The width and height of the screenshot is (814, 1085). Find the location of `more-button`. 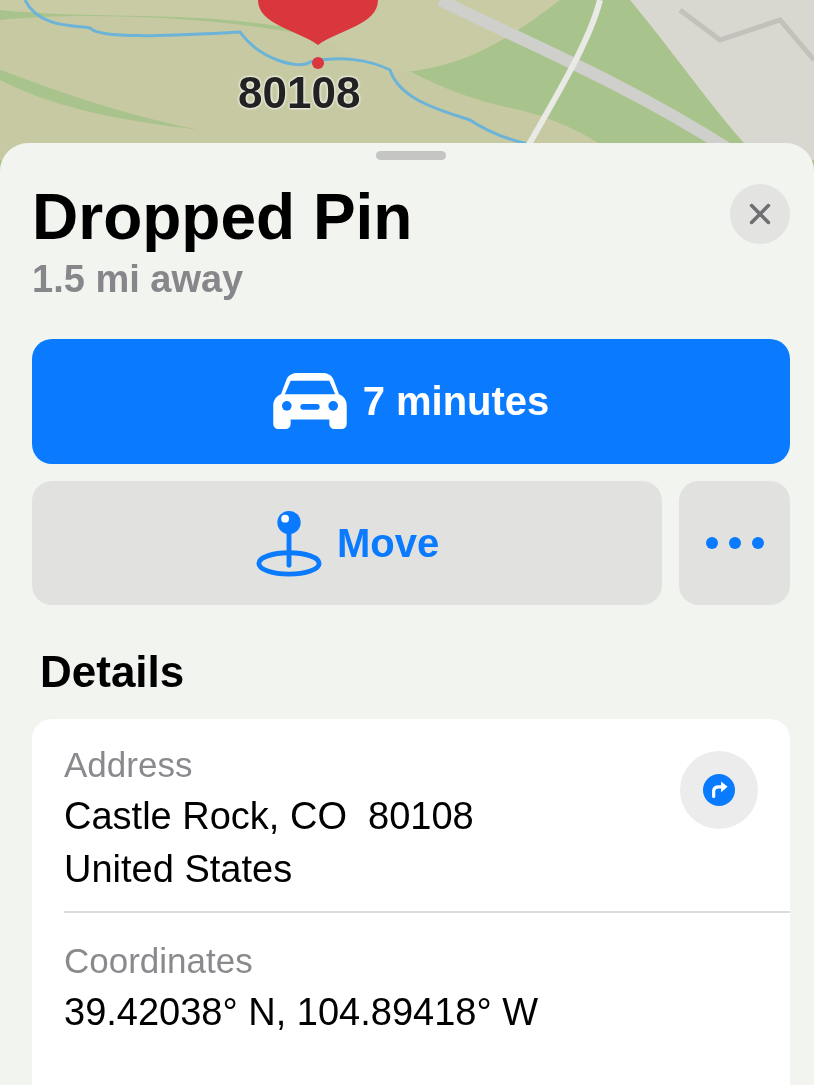

more-button is located at coordinates (734, 543).